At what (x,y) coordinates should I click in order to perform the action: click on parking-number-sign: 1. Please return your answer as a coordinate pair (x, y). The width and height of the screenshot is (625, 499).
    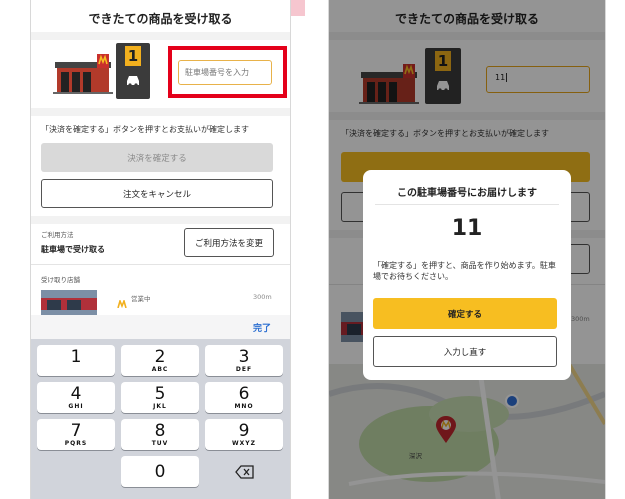
    Looking at the image, I should click on (133, 71).